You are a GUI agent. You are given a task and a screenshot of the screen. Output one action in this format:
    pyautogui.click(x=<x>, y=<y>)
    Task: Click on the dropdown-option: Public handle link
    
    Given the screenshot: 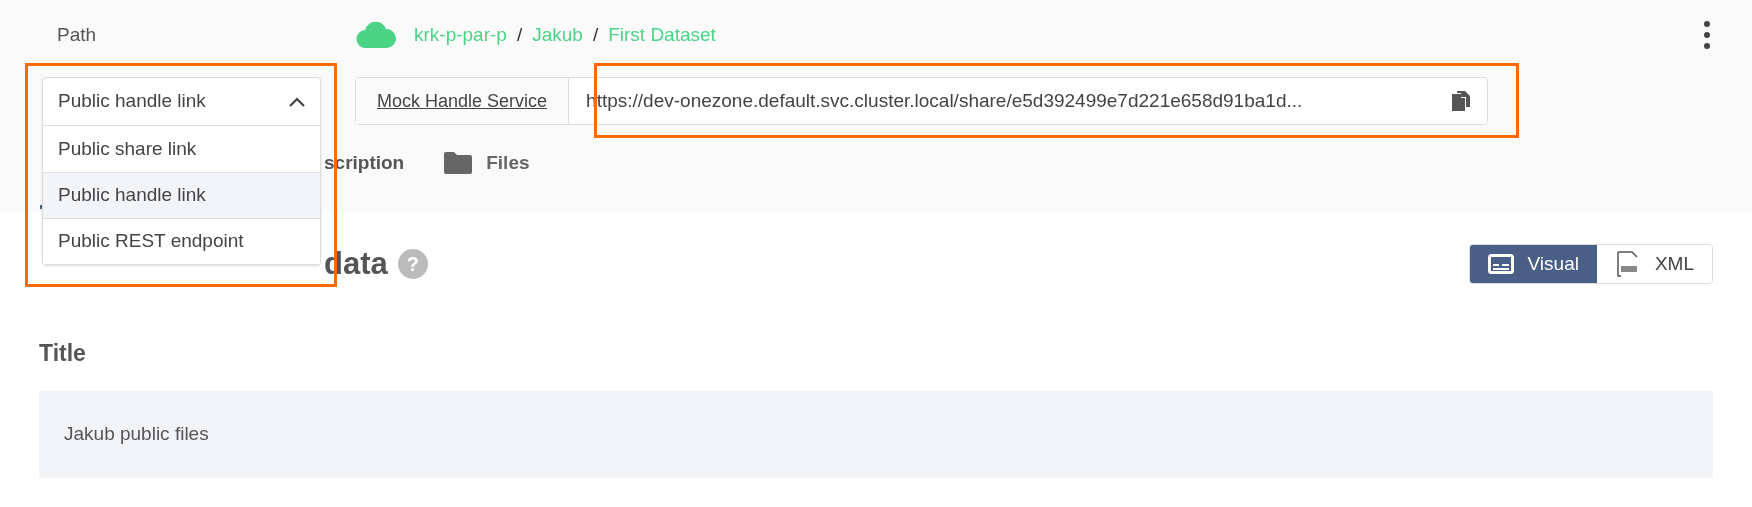 What is the action you would take?
    pyautogui.click(x=181, y=195)
    